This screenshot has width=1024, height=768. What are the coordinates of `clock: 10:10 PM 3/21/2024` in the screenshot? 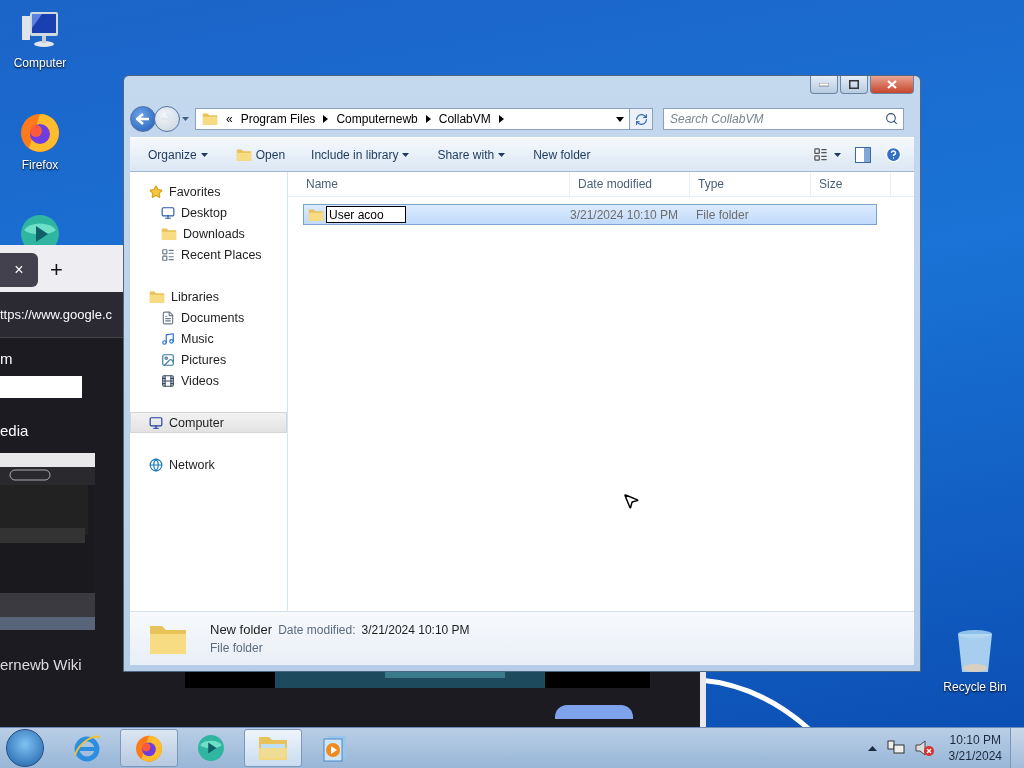 It's located at (975, 748).